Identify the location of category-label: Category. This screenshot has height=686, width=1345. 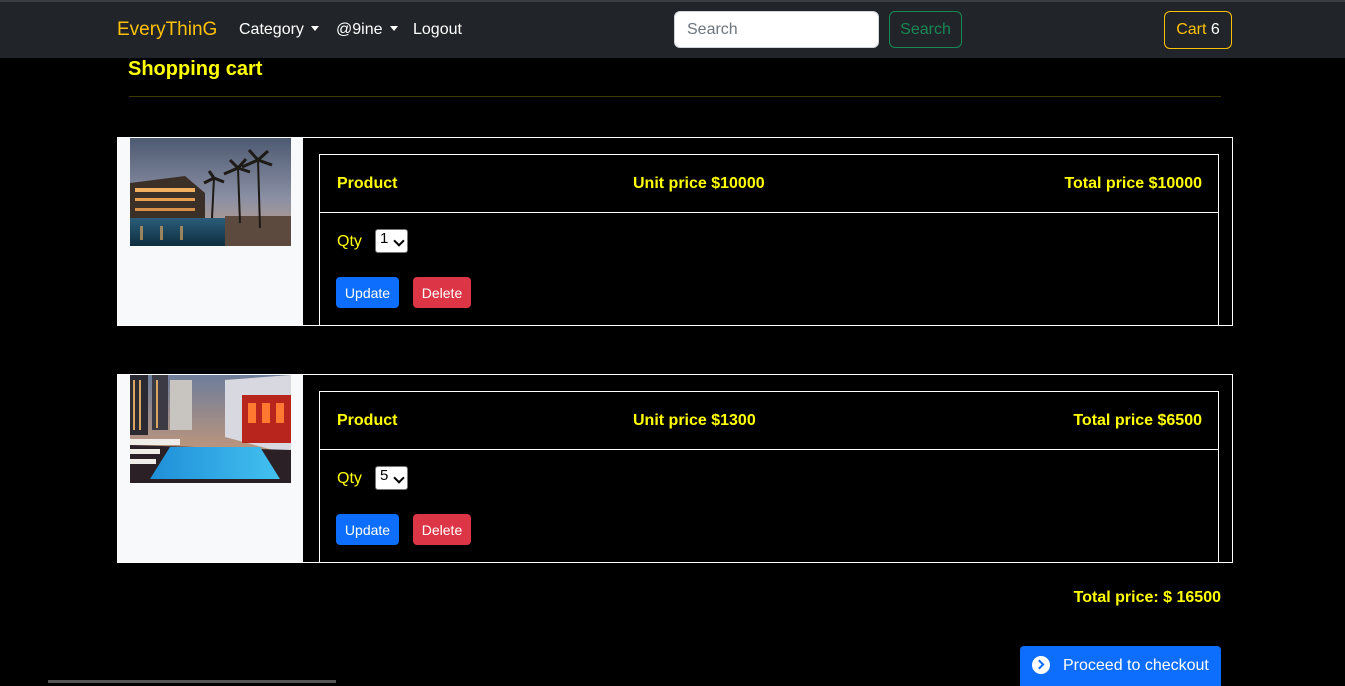
(271, 29).